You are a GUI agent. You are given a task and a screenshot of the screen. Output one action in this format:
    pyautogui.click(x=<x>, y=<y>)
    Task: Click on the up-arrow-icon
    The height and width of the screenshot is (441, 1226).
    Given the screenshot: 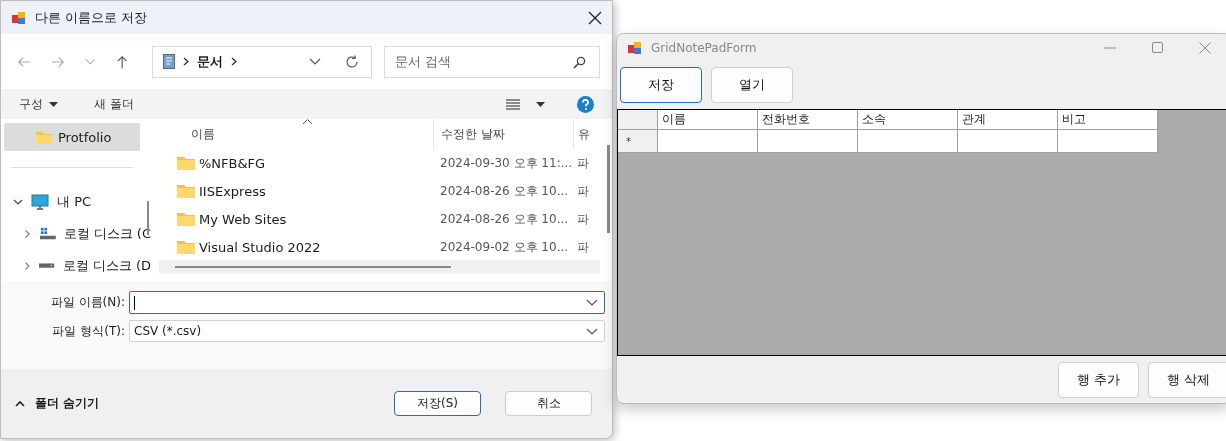 What is the action you would take?
    pyautogui.click(x=121, y=61)
    